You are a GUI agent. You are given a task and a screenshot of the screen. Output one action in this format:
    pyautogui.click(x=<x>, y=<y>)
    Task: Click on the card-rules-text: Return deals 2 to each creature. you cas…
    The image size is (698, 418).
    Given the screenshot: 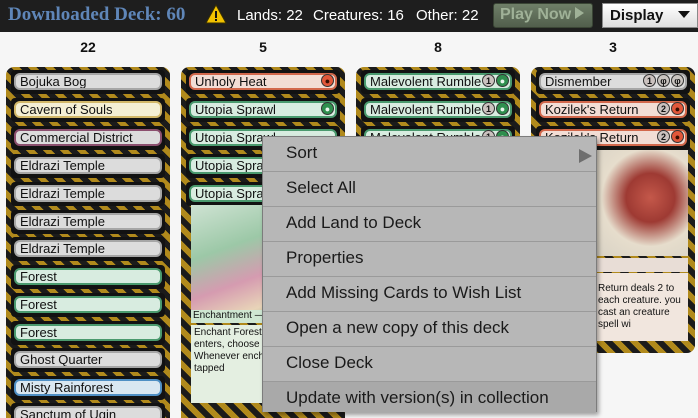 What is the action you would take?
    pyautogui.click(x=641, y=307)
    